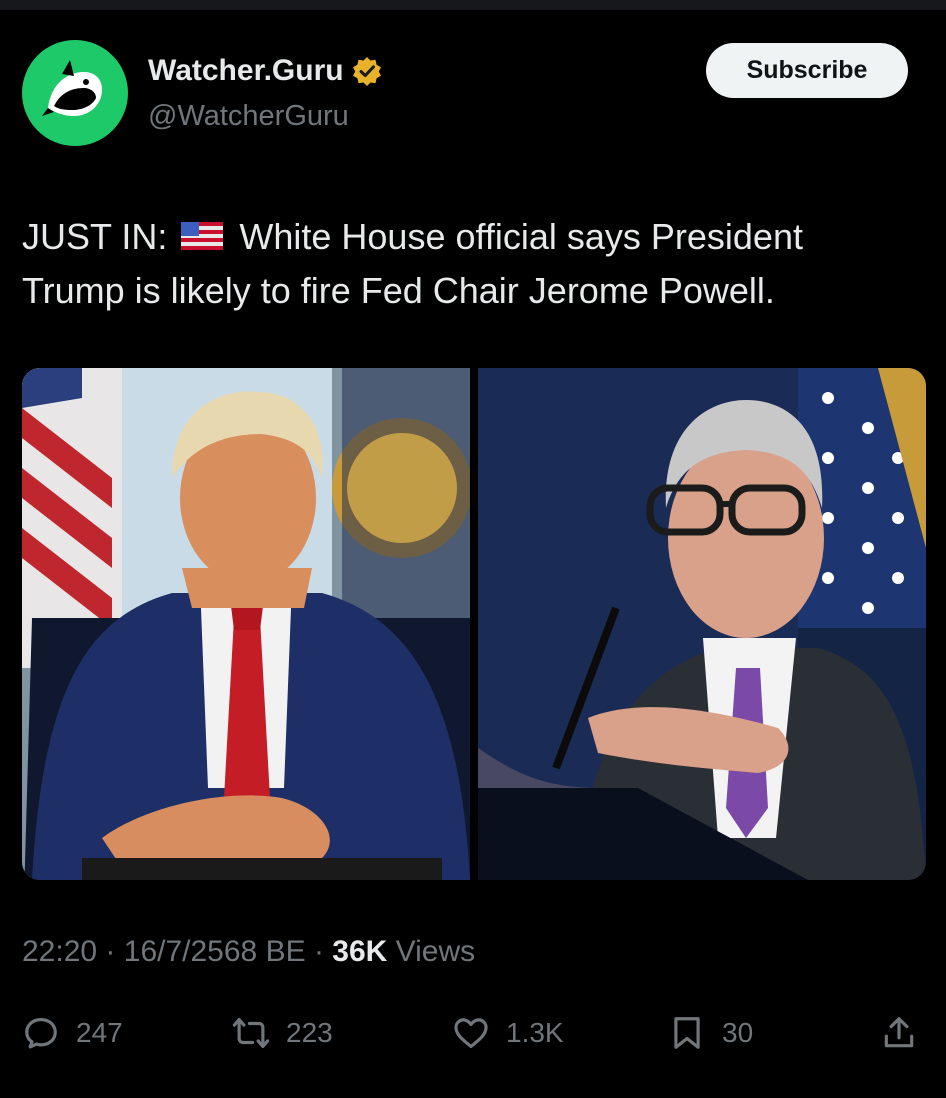 The width and height of the screenshot is (946, 1098). I want to click on bookmark-icon, so click(687, 1033).